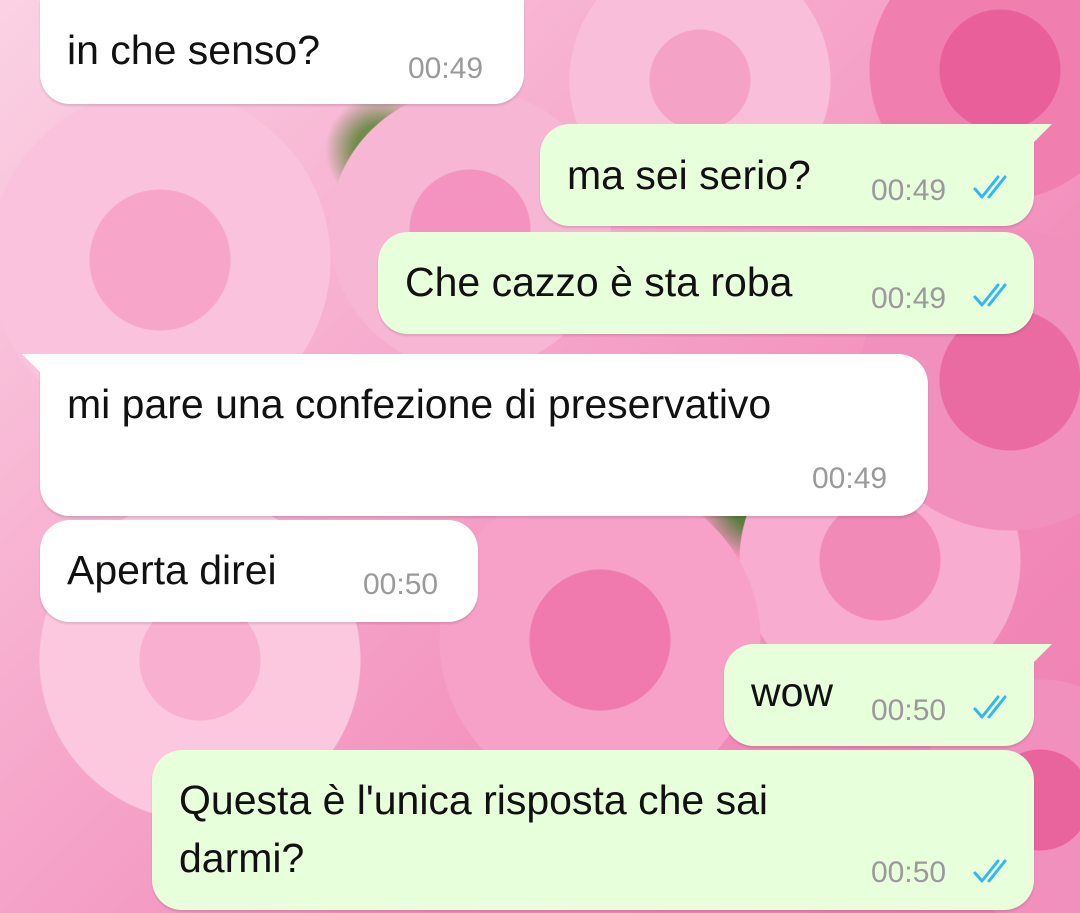 This screenshot has height=913, width=1080. I want to click on incoming-message-bubble: in che senso? 00:49, so click(282, 52).